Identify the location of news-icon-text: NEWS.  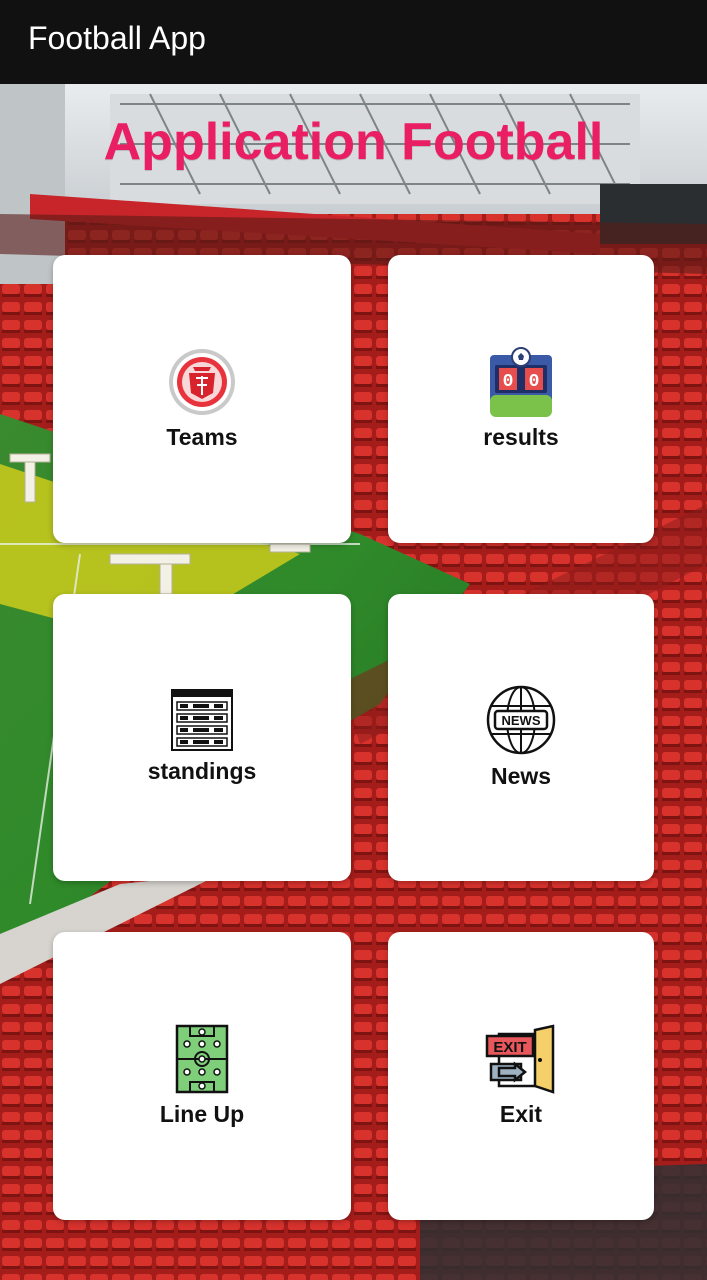
(521, 720).